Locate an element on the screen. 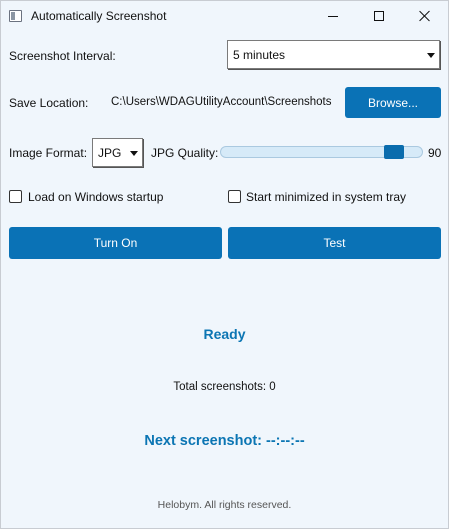  startup-checkbox-label: Load on Windows startup is located at coordinates (95, 197).